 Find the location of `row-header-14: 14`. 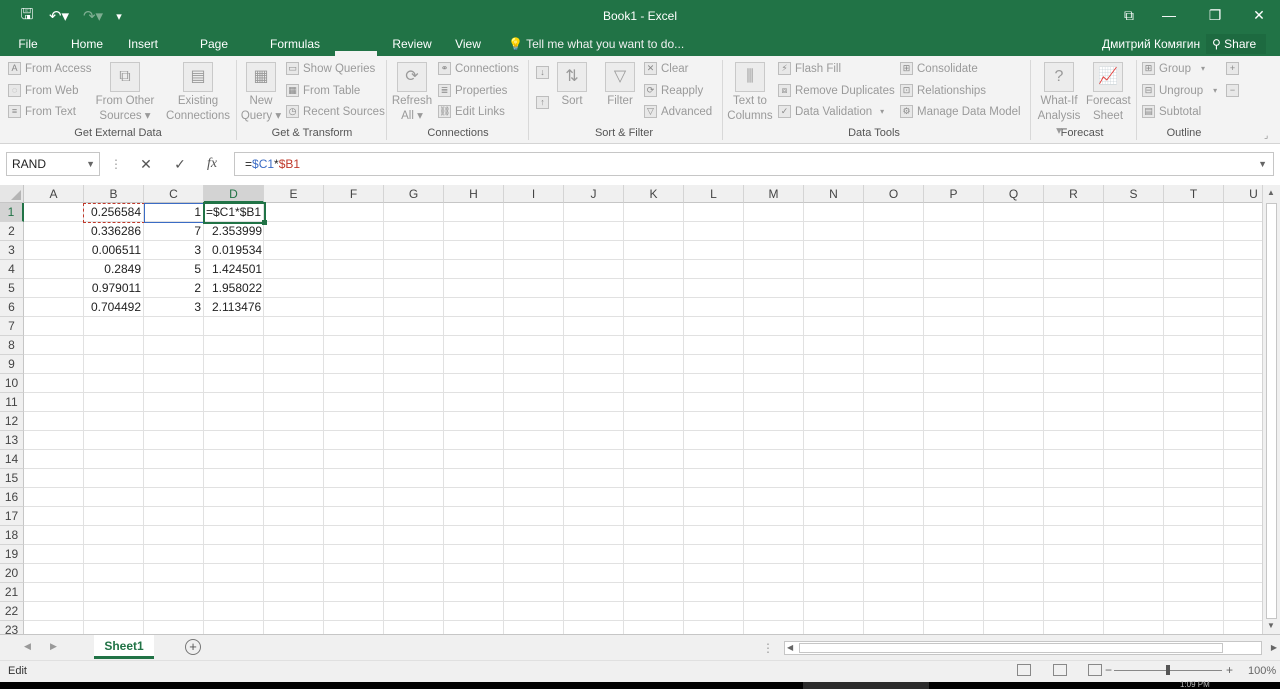

row-header-14: 14 is located at coordinates (12, 459).